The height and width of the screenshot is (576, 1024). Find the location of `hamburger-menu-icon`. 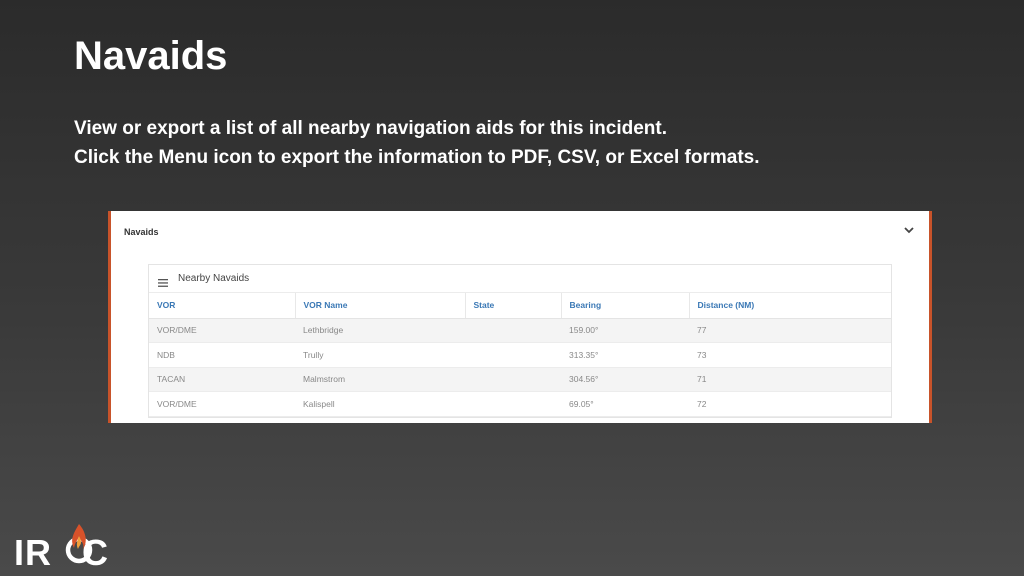

hamburger-menu-icon is located at coordinates (163, 278).